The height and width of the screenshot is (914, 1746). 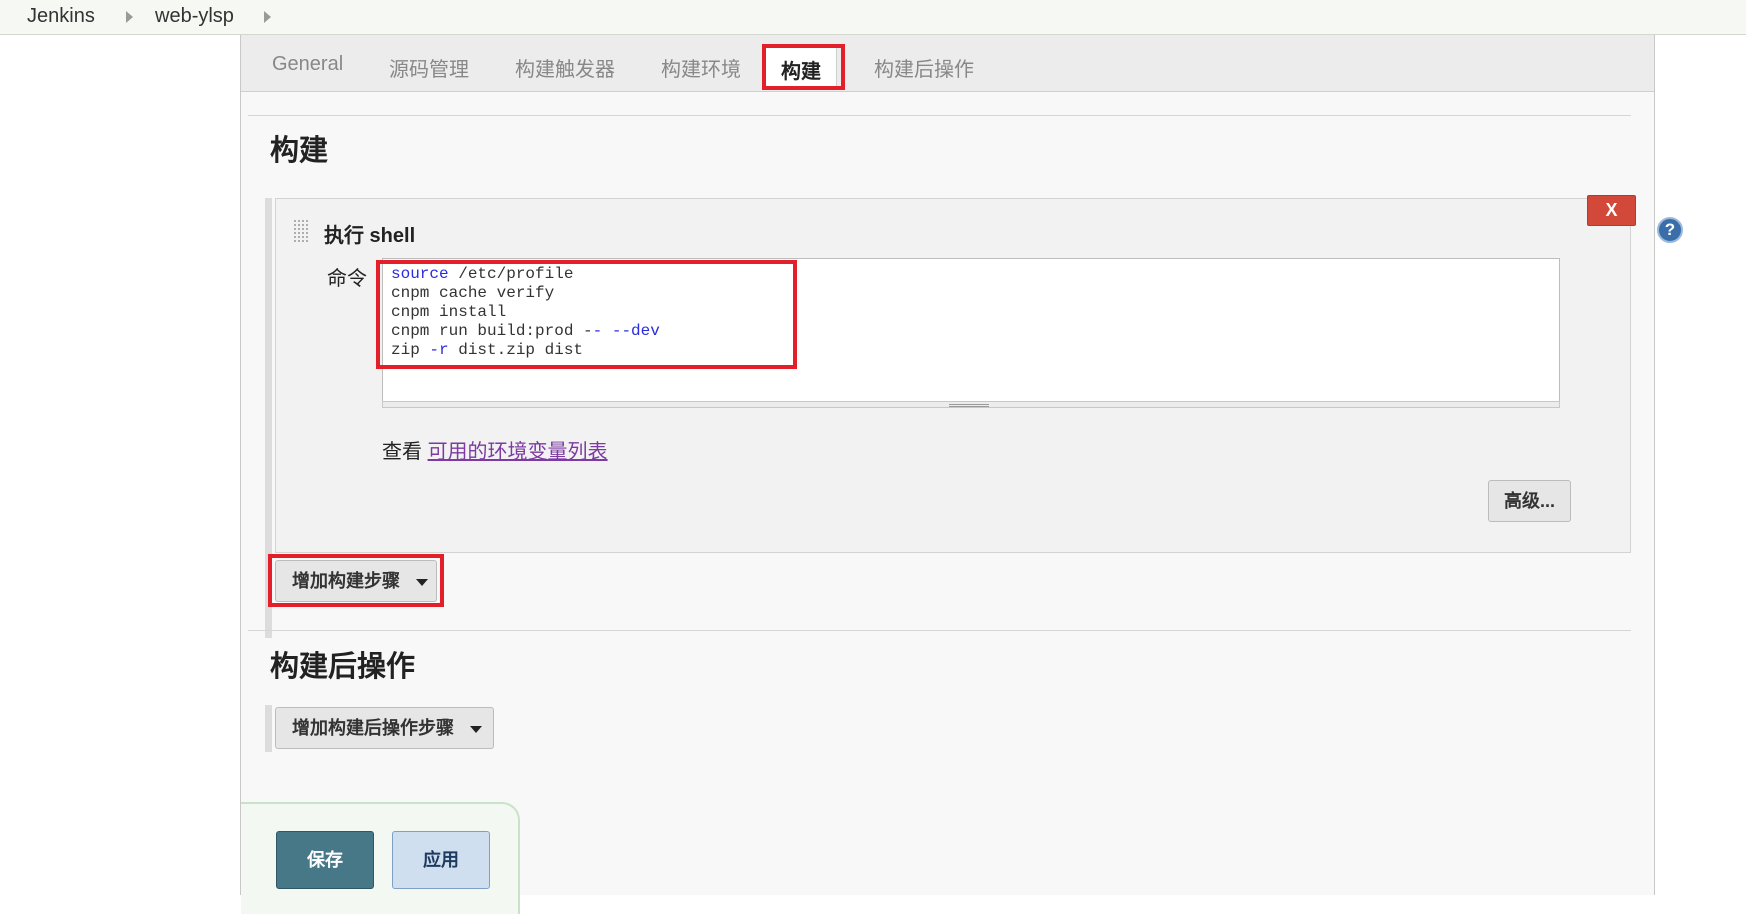 I want to click on config-tabbar: General 源码管理 构建触发器 构建环境 构建 构建后操作, so click(x=947, y=63).